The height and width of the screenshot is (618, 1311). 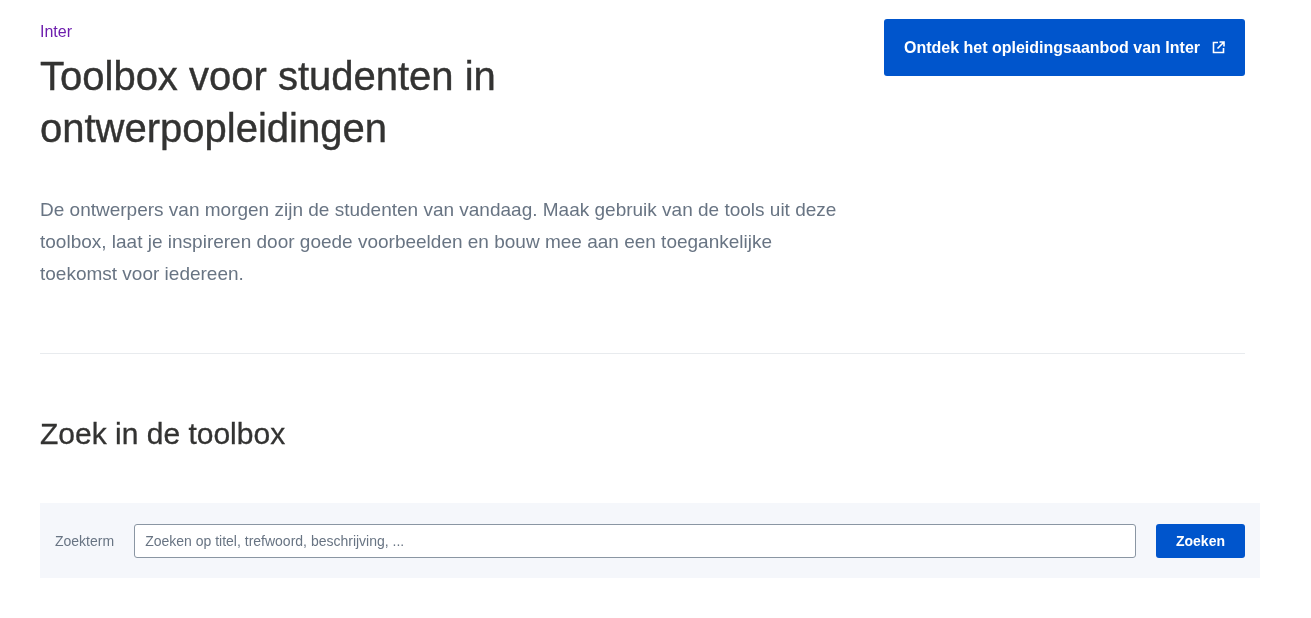 I want to click on page-title: Toolbox voor studenten in ontwerpopleidingen, so click(x=268, y=102).